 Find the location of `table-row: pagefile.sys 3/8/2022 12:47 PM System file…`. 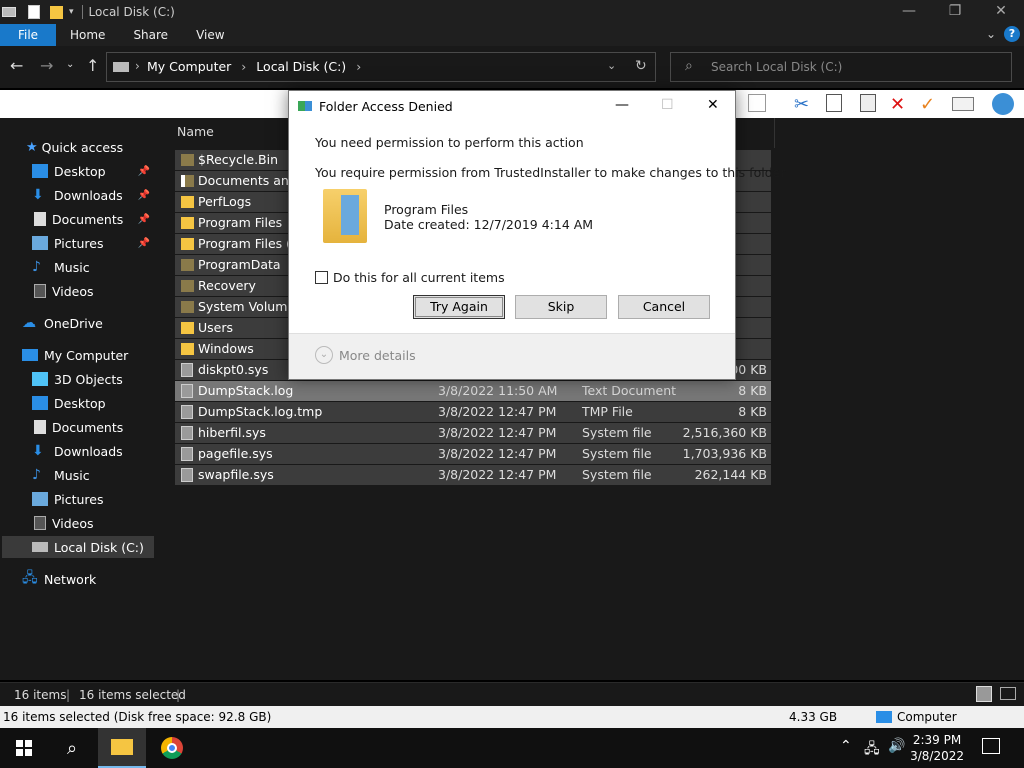

table-row: pagefile.sys 3/8/2022 12:47 PM System file… is located at coordinates (473, 454).